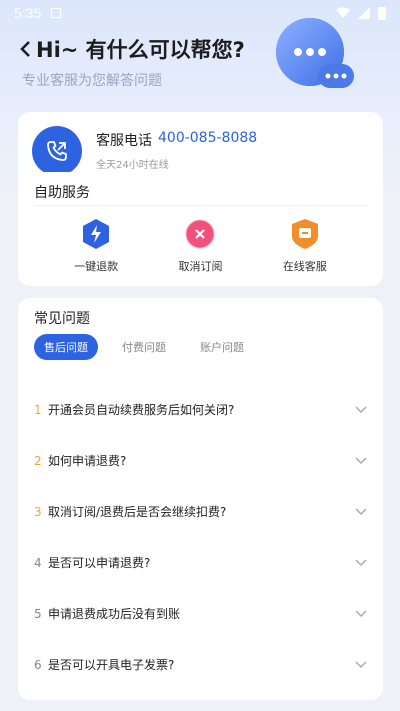 The height and width of the screenshot is (711, 400). What do you see at coordinates (38, 511) in the screenshot?
I see `faq-number: 3` at bounding box center [38, 511].